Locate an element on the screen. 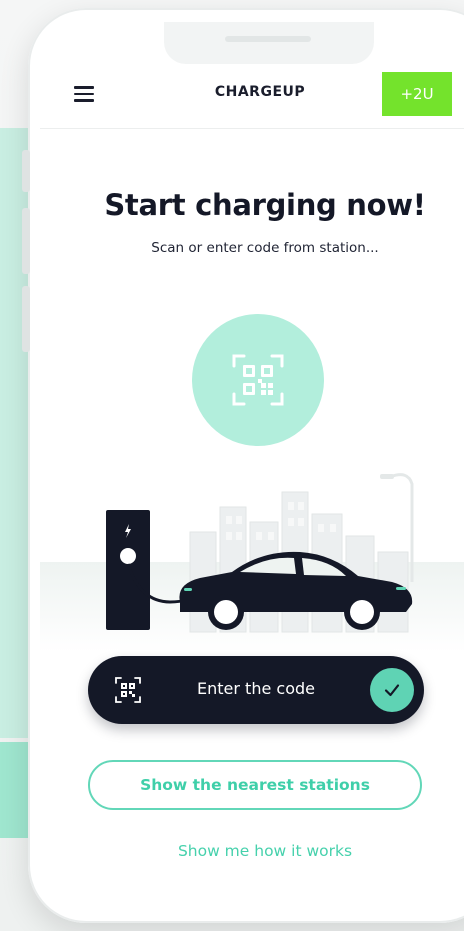 This screenshot has height=931, width=464. hamburger-icon is located at coordinates (84, 94).